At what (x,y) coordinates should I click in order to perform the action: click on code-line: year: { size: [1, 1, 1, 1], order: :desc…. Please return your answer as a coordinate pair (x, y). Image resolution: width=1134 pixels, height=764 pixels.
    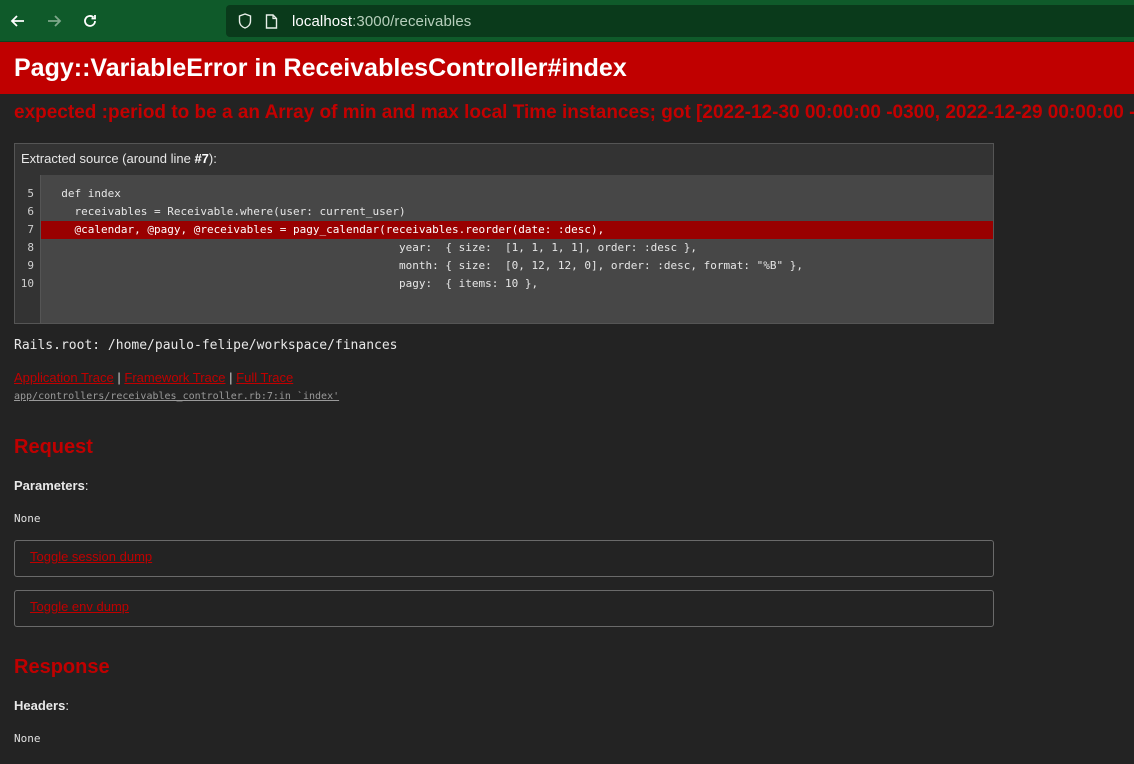
    Looking at the image, I should click on (373, 247).